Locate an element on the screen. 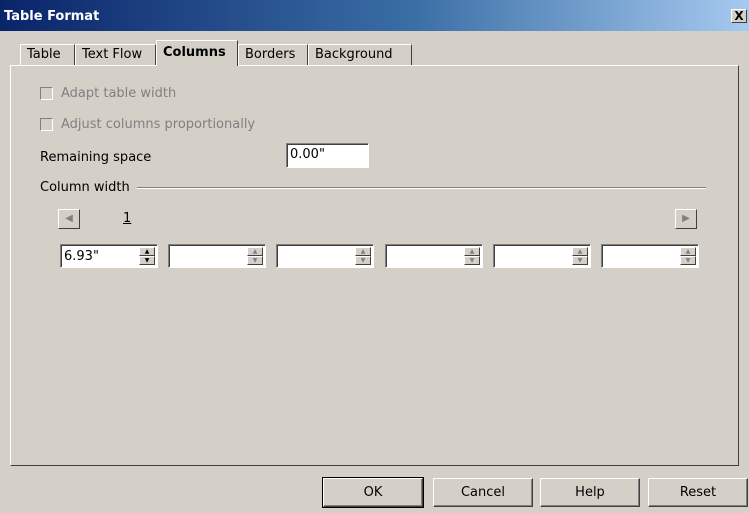 The image size is (749, 513). tab-background: Background is located at coordinates (360, 55).